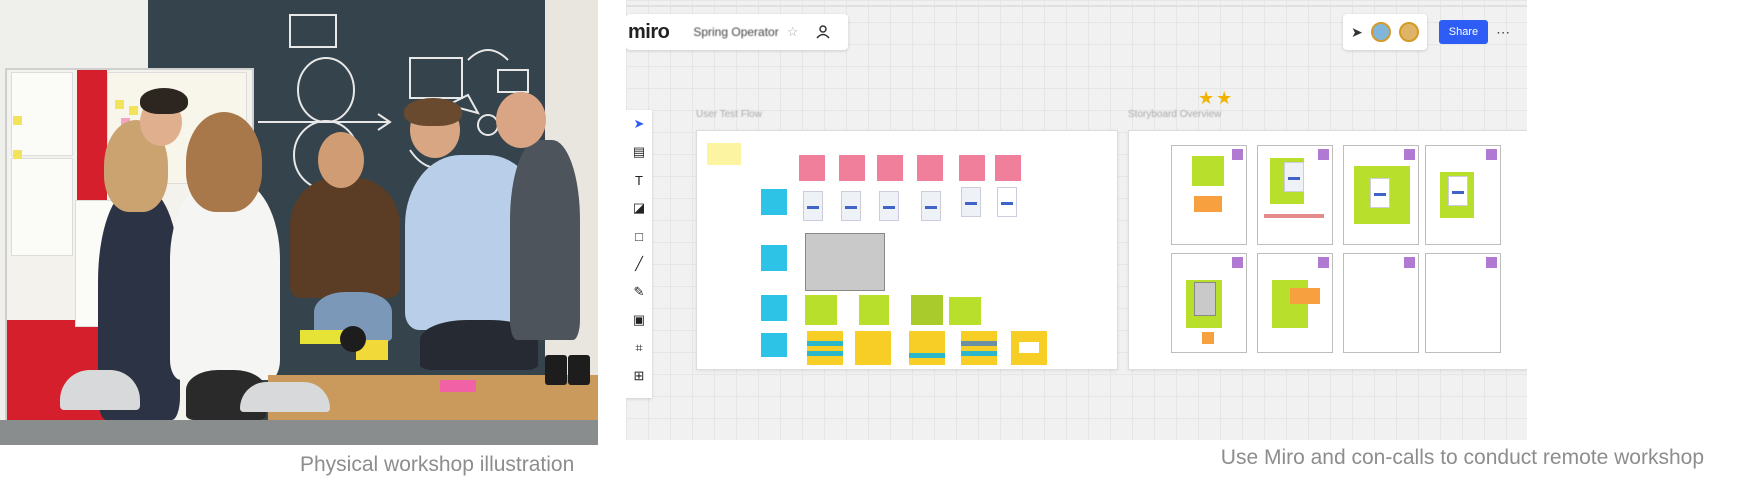 The width and height of the screenshot is (1740, 495). I want to click on template-icon: ▤, so click(639, 152).